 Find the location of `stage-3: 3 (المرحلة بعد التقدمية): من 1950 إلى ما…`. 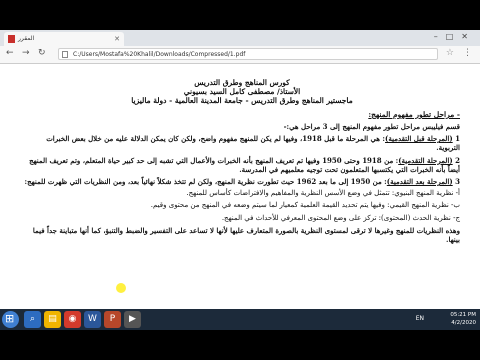

stage-3: 3 (المرحلة بعد التقدمية): من 1950 إلى ما… is located at coordinates (242, 181).